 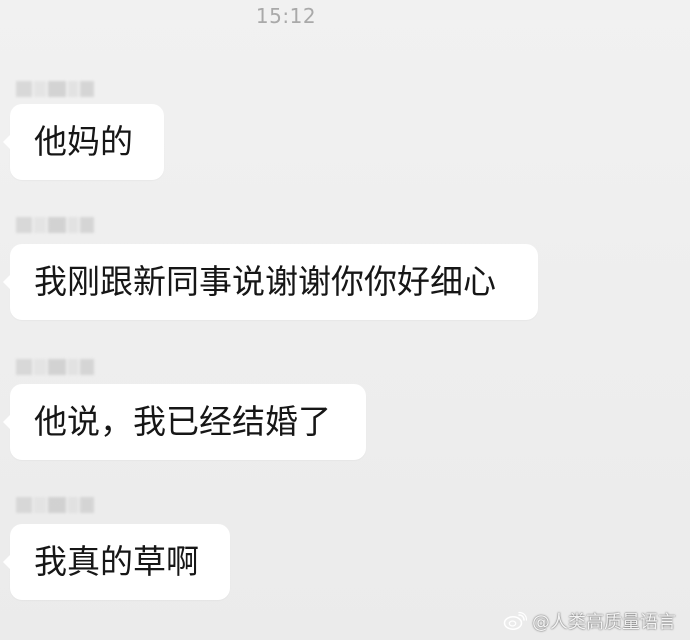 I want to click on message-bubble: 我真的草啊, so click(x=116, y=562).